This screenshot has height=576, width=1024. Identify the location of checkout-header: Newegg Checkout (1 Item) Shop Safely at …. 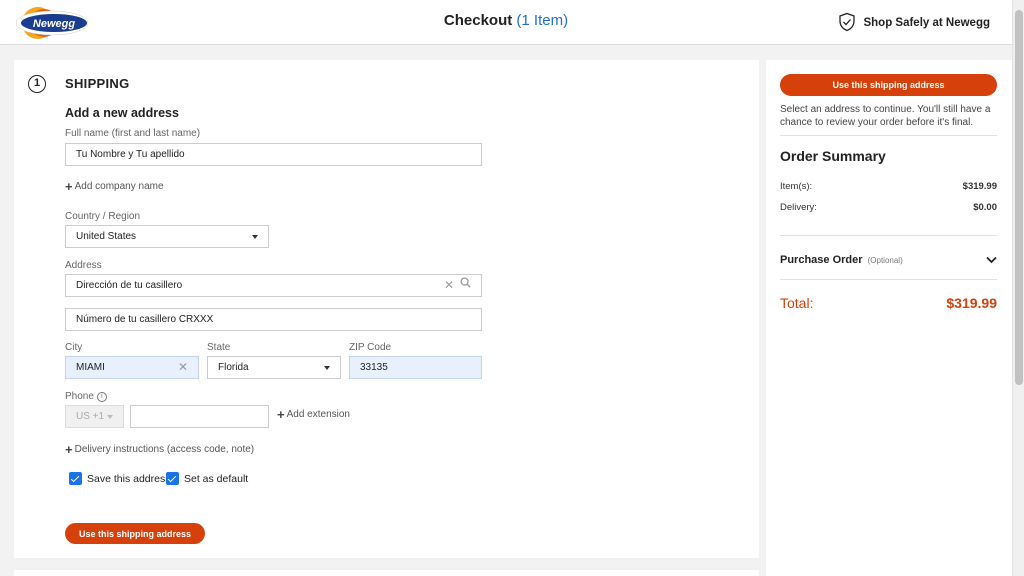
(506, 22).